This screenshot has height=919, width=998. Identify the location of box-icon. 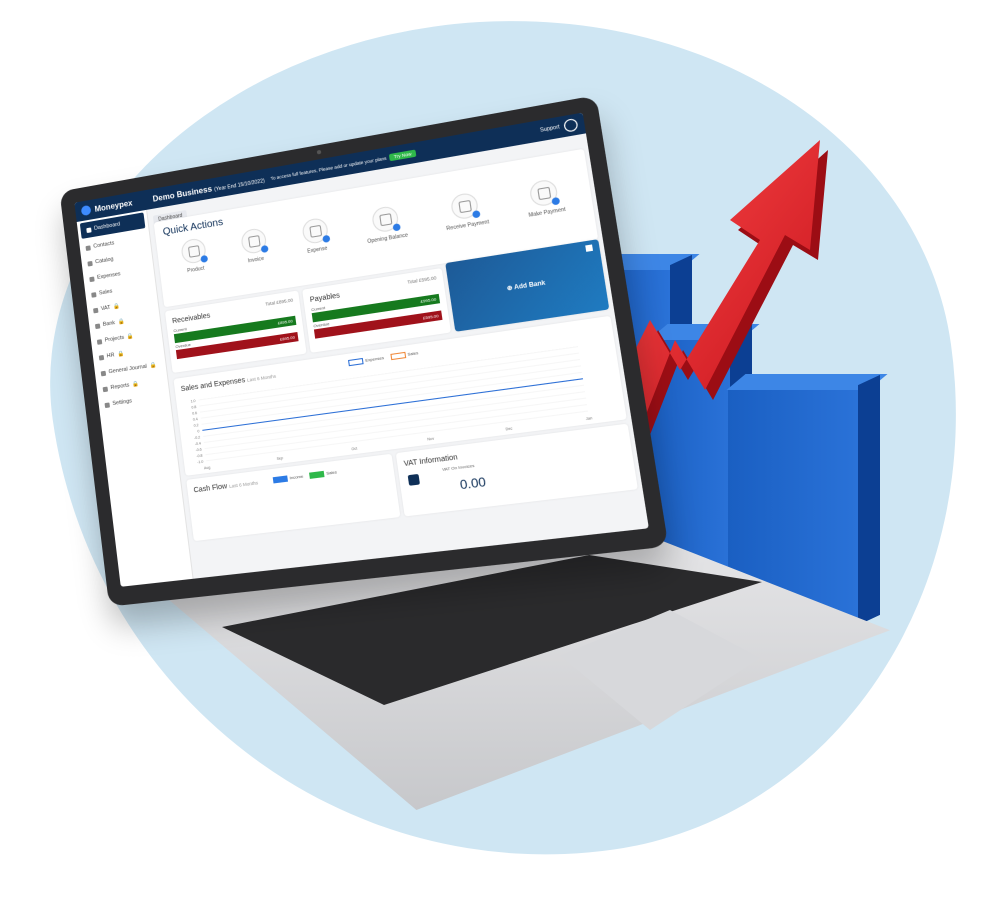
(194, 251).